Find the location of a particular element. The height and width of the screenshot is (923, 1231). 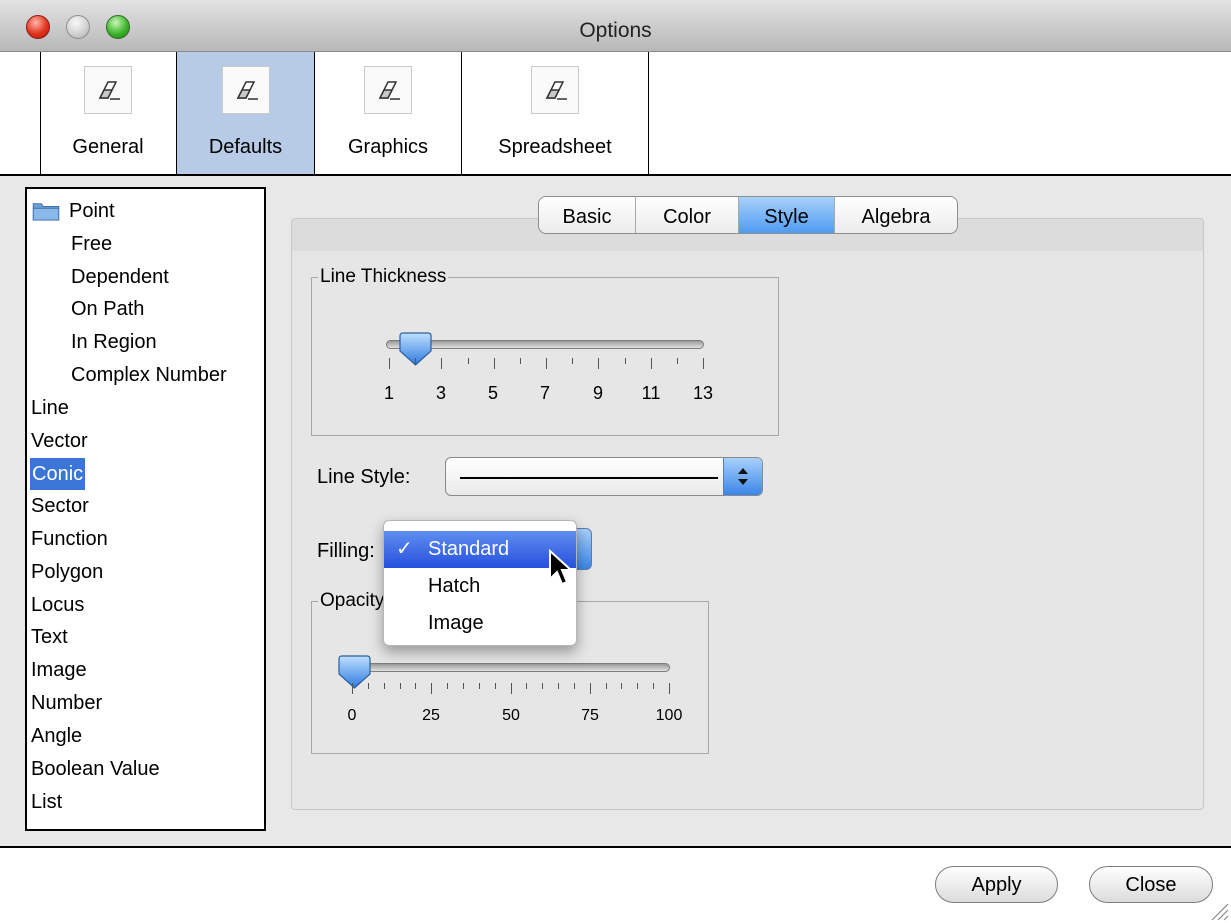

tab-style: Style is located at coordinates (787, 215).